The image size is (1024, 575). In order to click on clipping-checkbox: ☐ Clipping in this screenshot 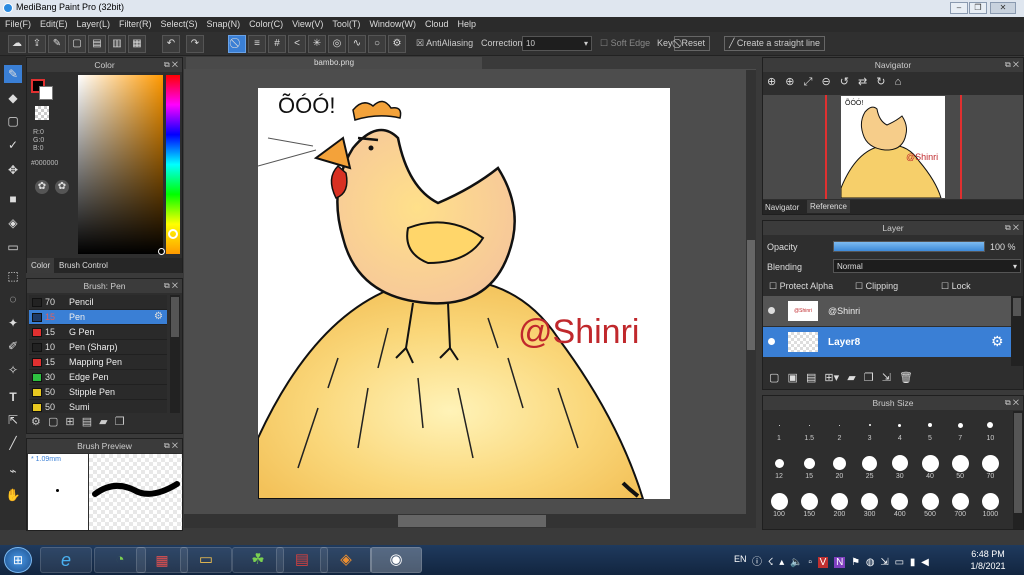, I will do `click(876, 286)`.